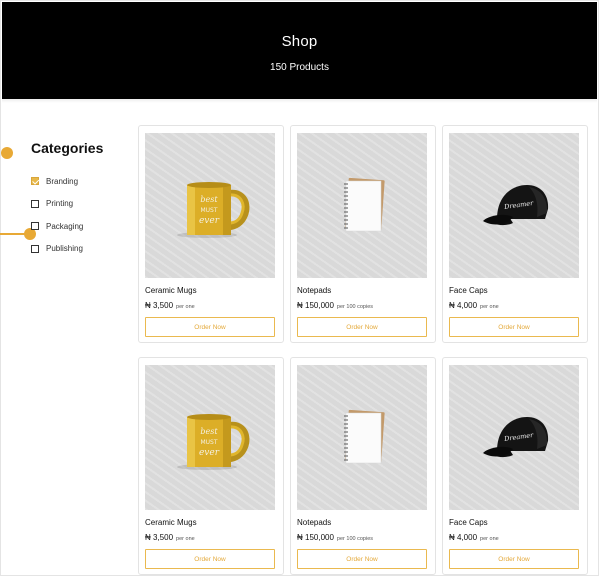 The image size is (599, 576). I want to click on category-printing: Printing, so click(81, 204).